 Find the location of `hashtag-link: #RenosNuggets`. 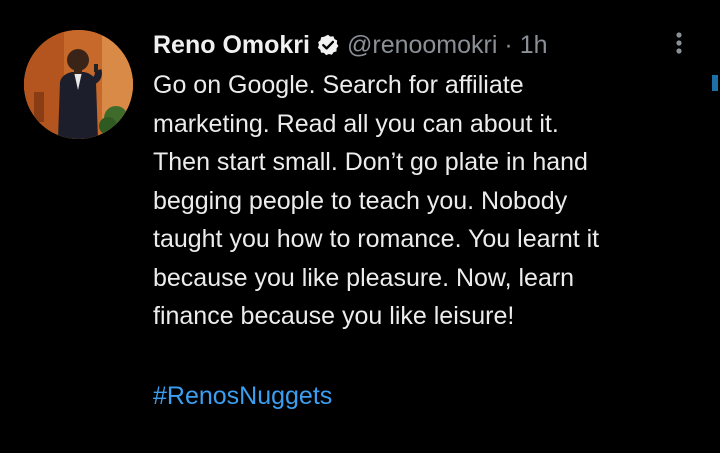

hashtag-link: #RenosNuggets is located at coordinates (242, 396).